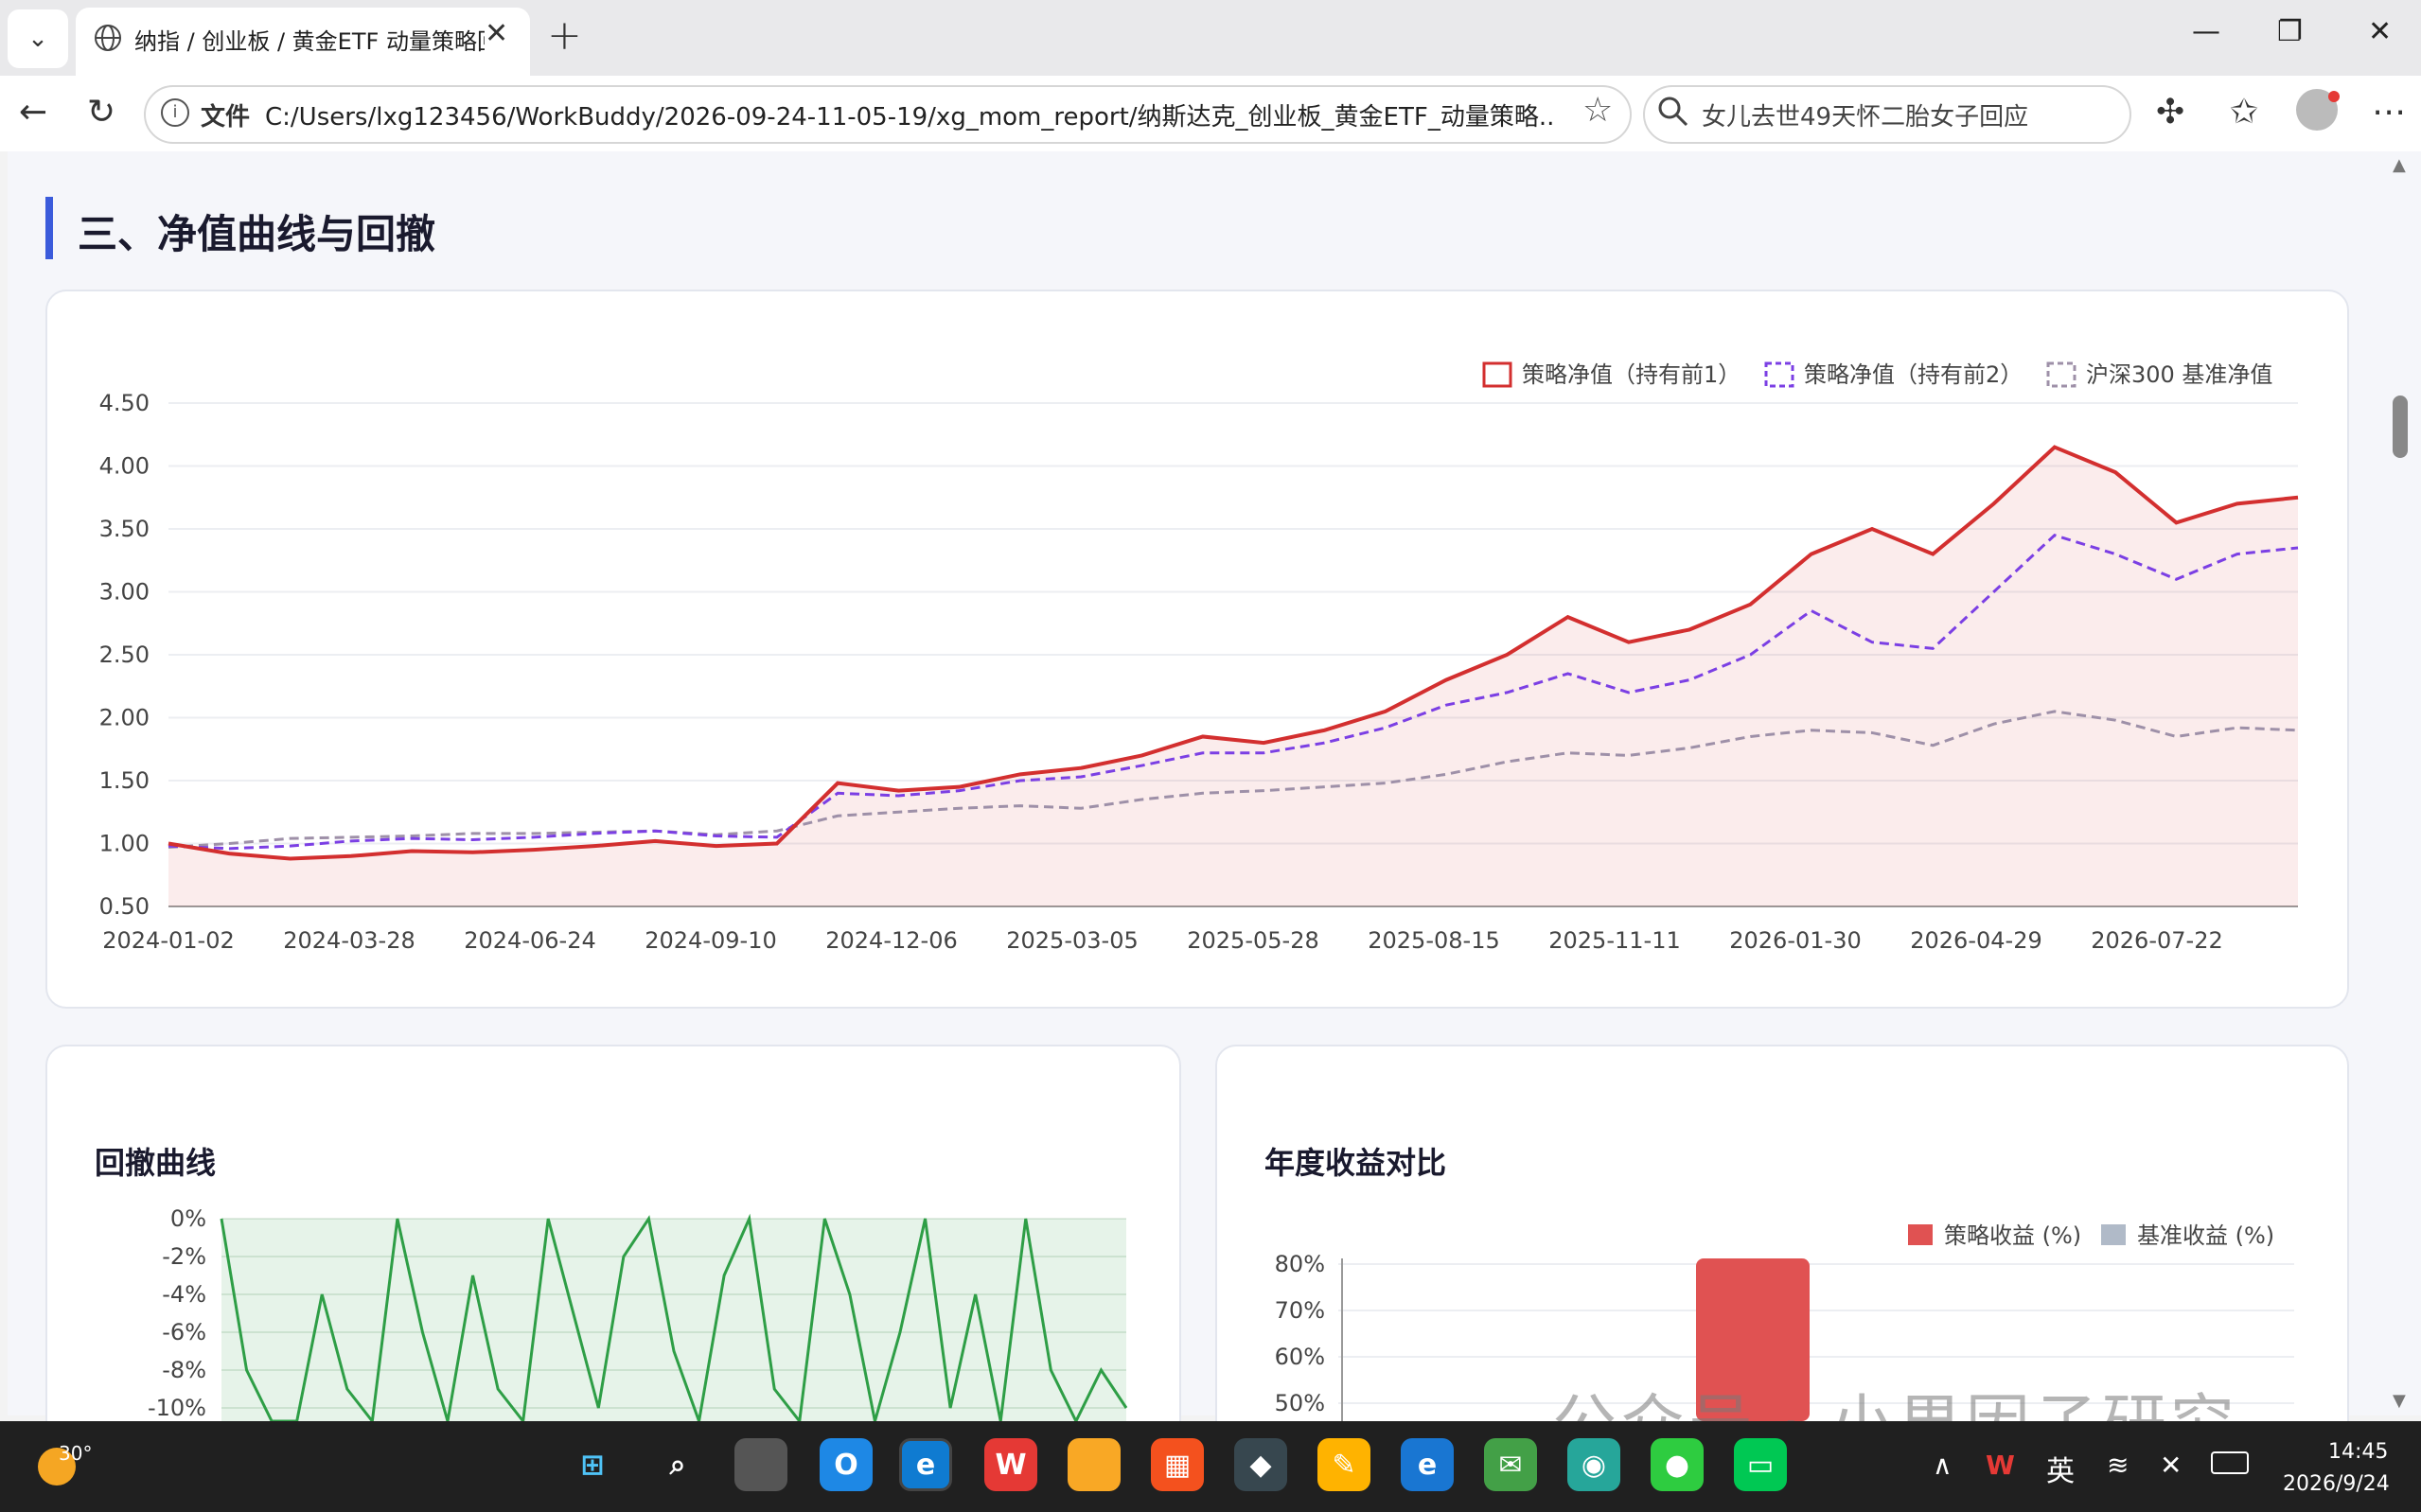  Describe the element at coordinates (1943, 1465) in the screenshot. I see `tray-overflow-icon: ∧` at that location.